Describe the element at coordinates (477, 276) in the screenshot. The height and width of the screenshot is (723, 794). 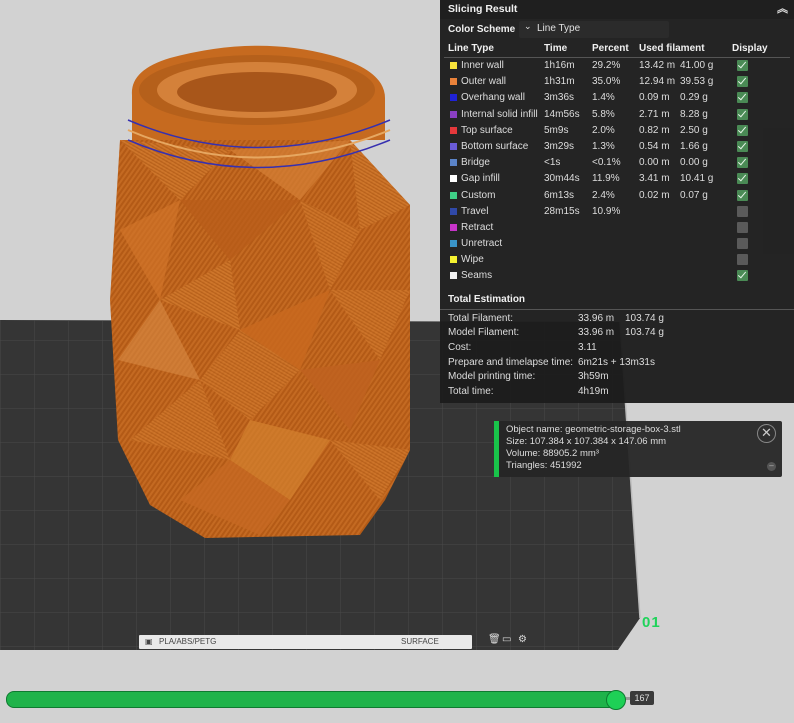
I see `line-type-name: Seams` at that location.